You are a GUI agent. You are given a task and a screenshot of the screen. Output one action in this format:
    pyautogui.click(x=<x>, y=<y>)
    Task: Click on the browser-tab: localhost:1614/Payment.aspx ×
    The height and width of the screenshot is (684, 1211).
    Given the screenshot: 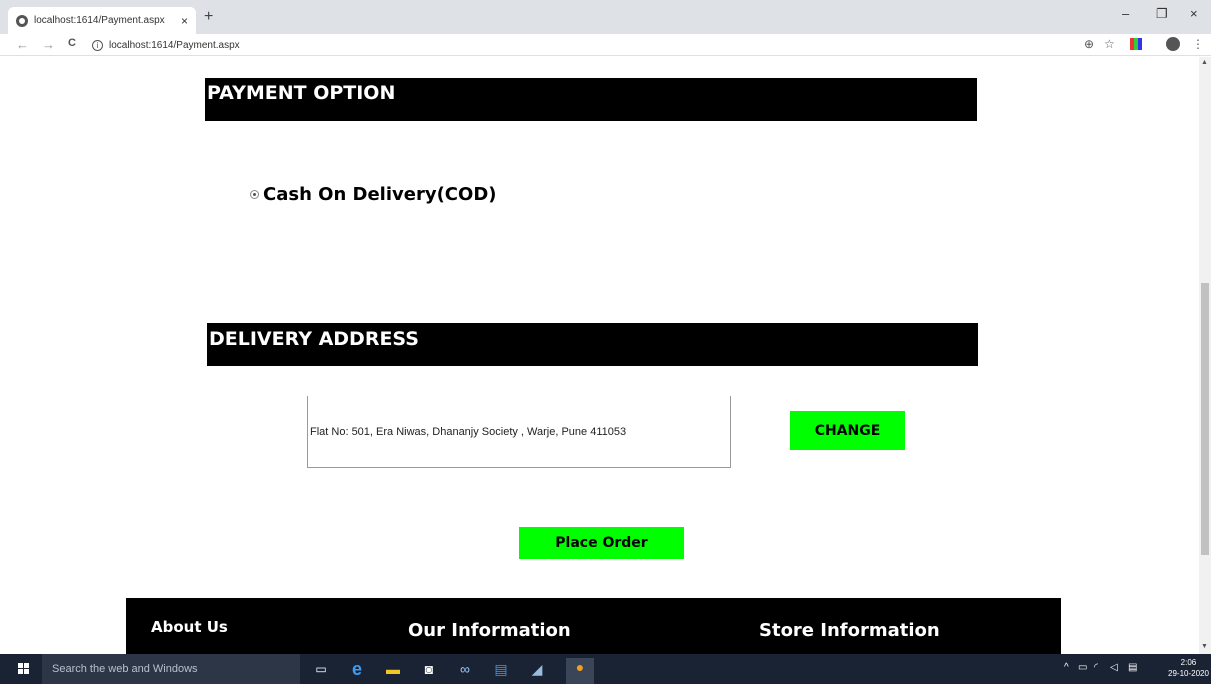 What is the action you would take?
    pyautogui.click(x=102, y=20)
    